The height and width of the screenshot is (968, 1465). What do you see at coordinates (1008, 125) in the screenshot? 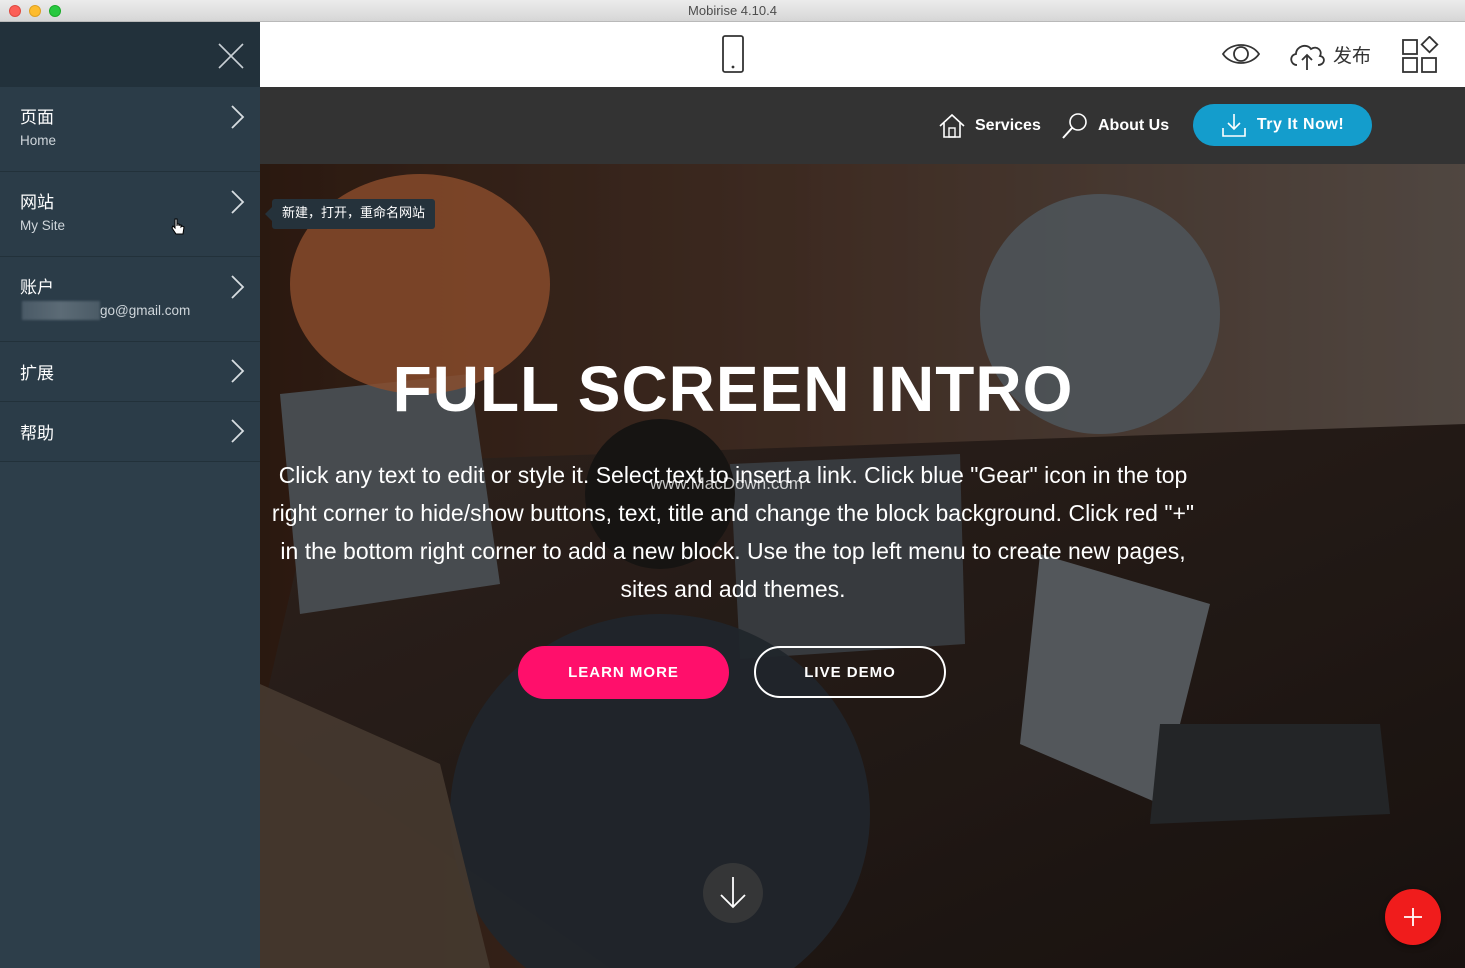
I see `nav-services-label: Services` at bounding box center [1008, 125].